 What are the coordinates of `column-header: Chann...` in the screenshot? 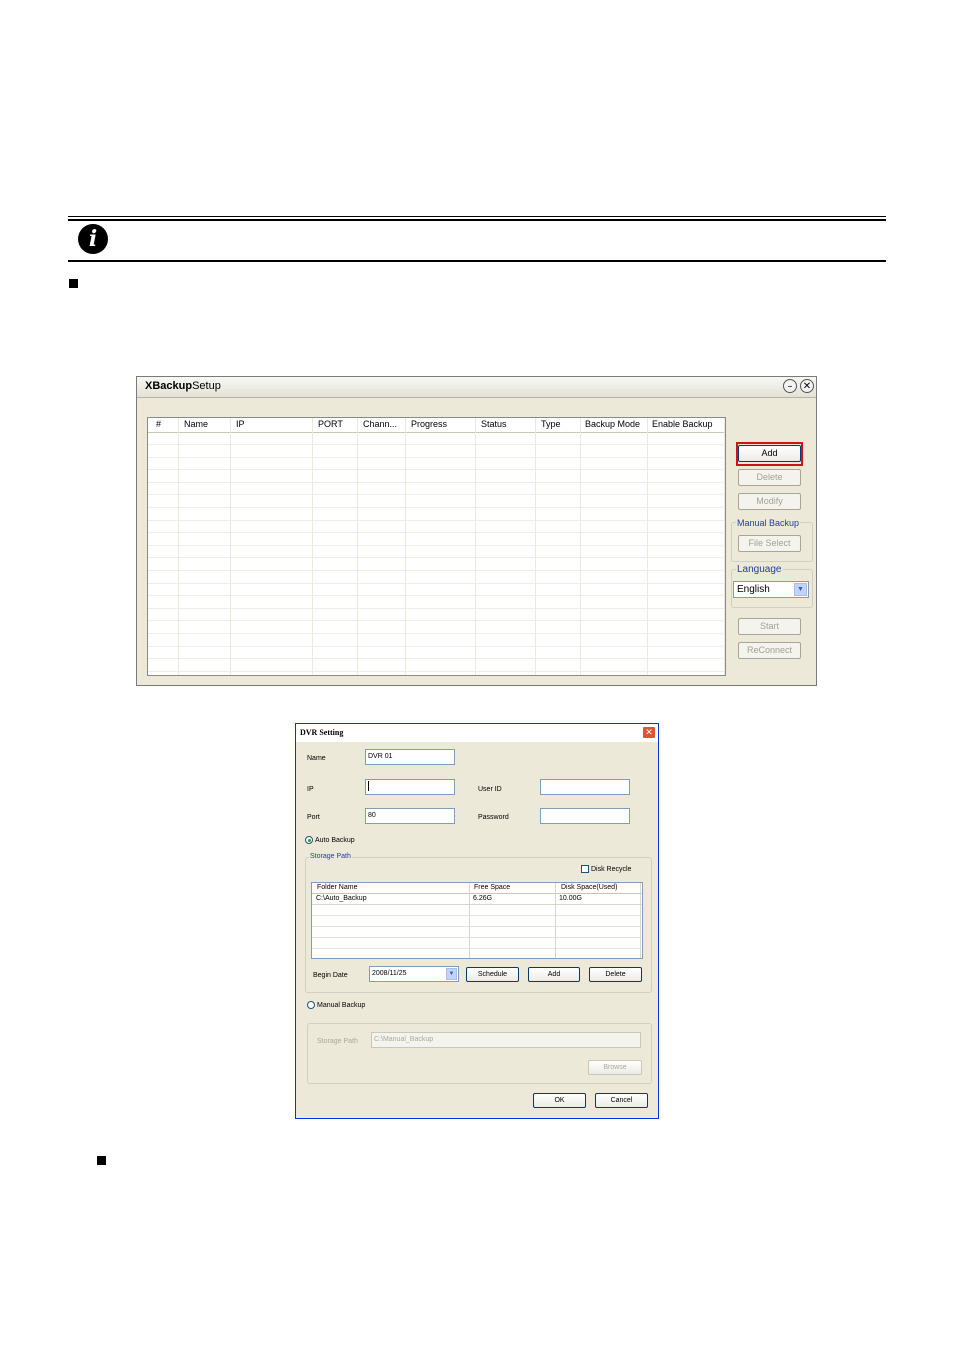 It's located at (380, 424).